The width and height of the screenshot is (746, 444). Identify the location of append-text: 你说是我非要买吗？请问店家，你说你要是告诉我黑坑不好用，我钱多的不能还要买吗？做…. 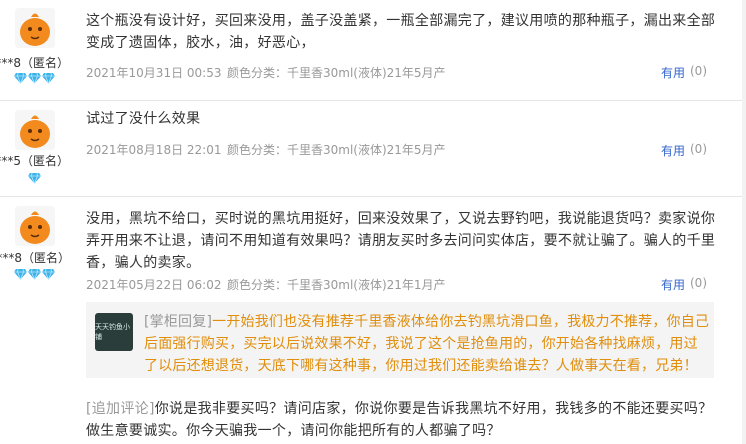
(399, 420).